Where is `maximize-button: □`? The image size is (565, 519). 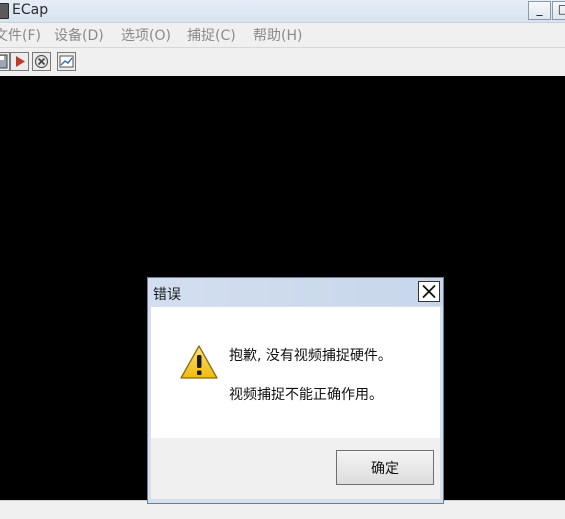
maximize-button: □ is located at coordinates (558, 10).